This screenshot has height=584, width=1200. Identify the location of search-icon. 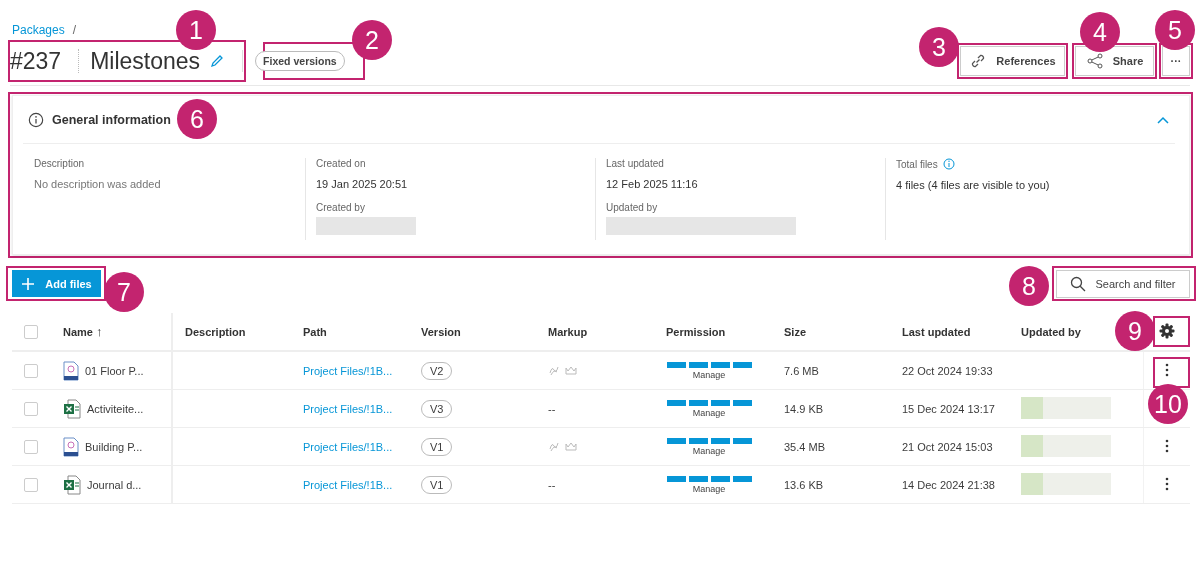
(1078, 284).